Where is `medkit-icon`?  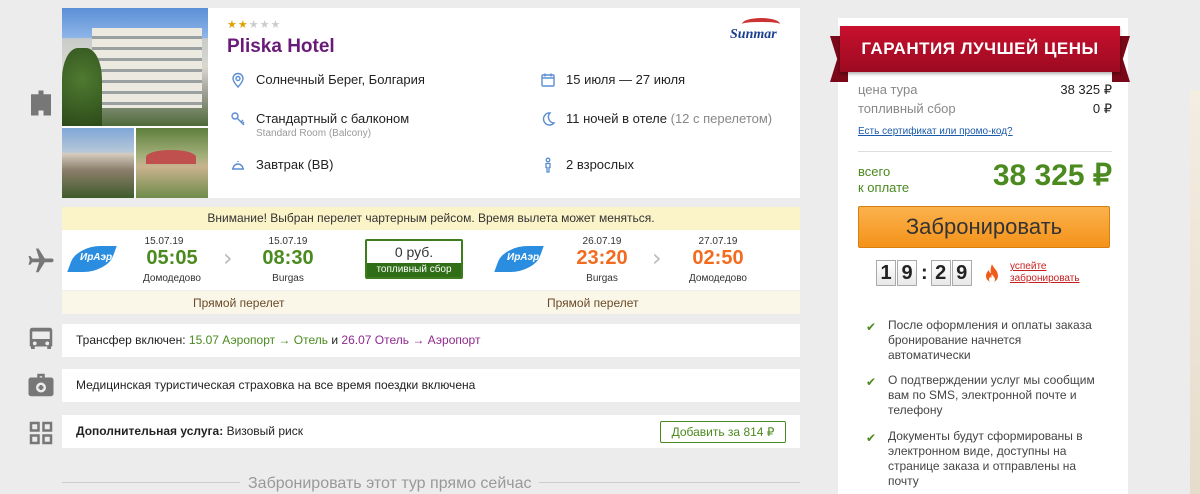 medkit-icon is located at coordinates (41, 385).